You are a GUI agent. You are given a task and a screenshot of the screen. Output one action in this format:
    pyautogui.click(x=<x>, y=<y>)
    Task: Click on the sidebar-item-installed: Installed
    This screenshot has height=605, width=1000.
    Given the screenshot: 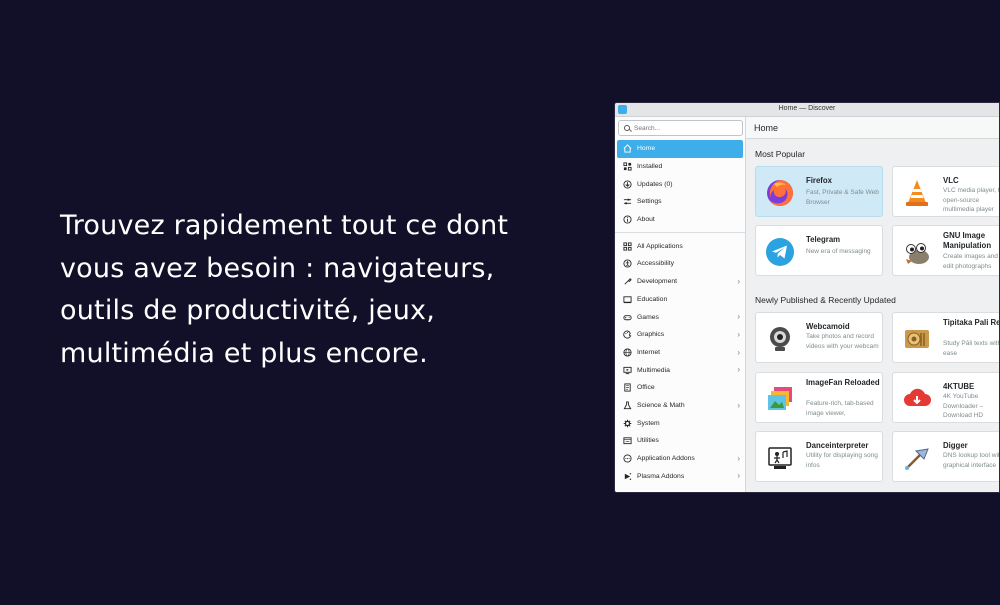 What is the action you would take?
    pyautogui.click(x=680, y=167)
    